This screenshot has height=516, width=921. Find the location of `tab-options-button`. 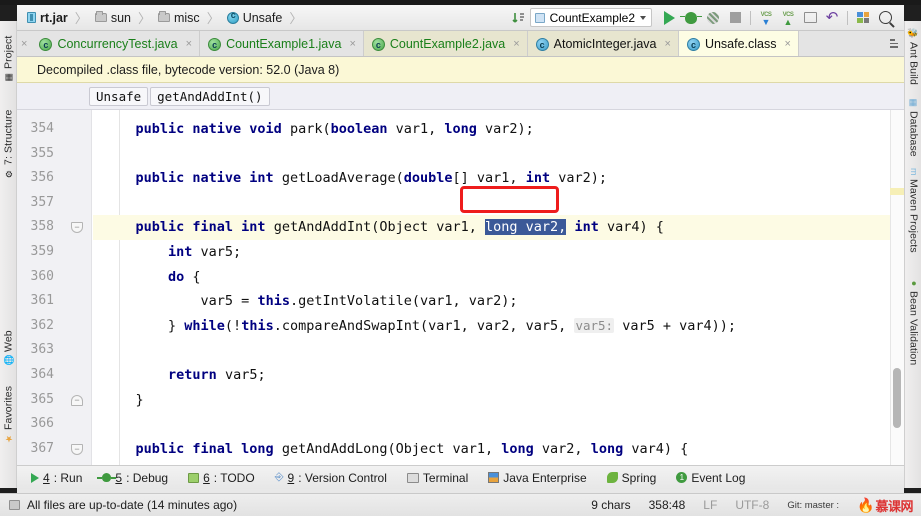

tab-options-button is located at coordinates (897, 43).